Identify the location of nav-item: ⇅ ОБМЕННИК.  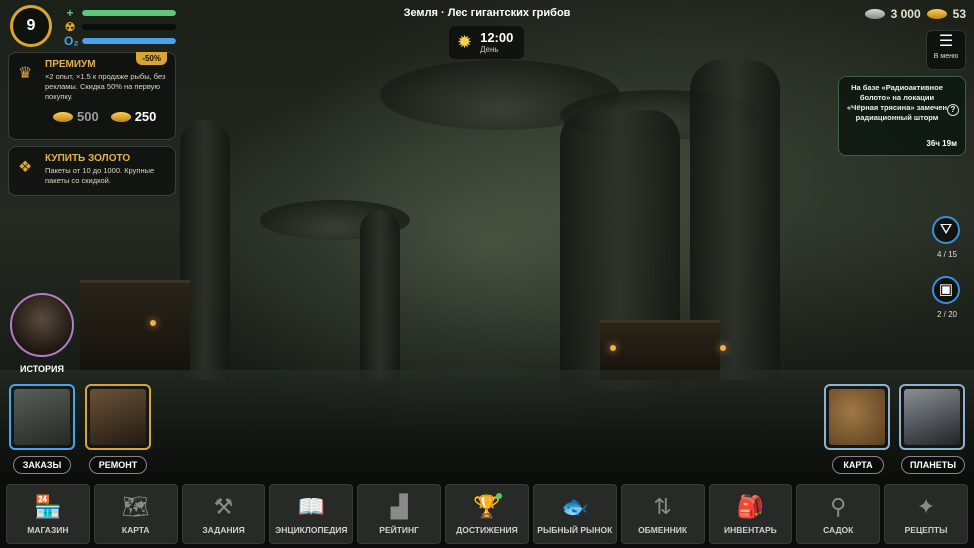
(662, 514).